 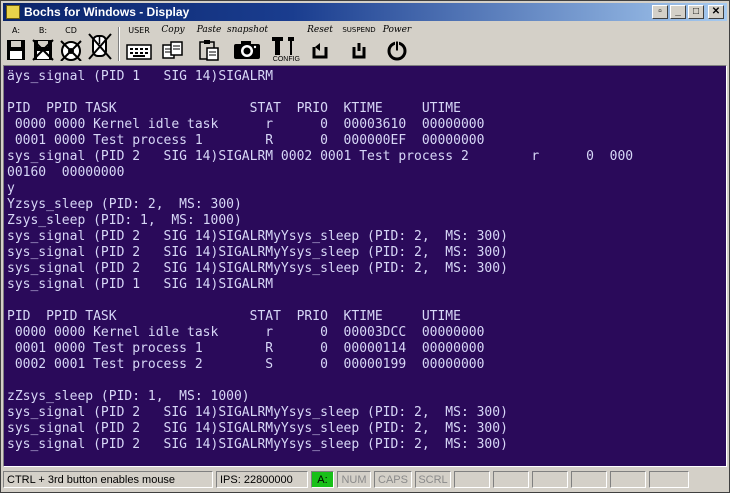 I want to click on copy-label: Copy, so click(x=173, y=30).